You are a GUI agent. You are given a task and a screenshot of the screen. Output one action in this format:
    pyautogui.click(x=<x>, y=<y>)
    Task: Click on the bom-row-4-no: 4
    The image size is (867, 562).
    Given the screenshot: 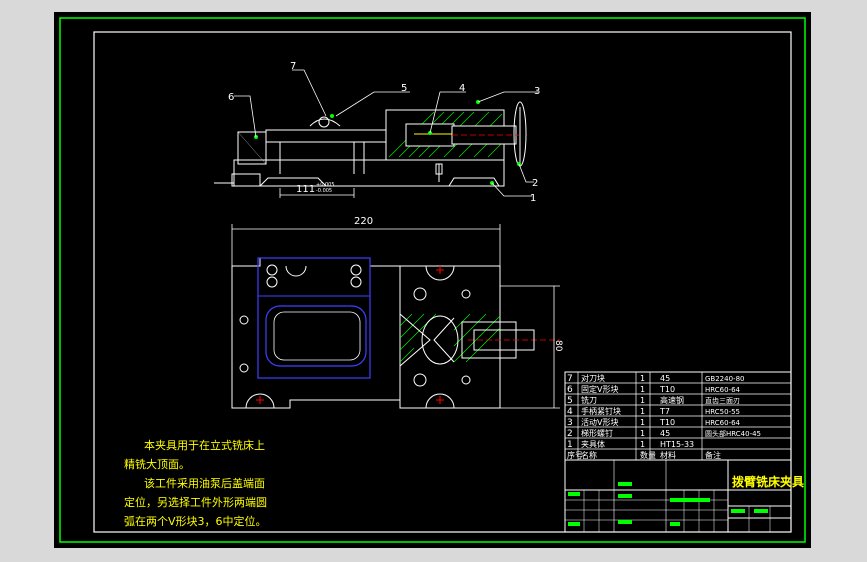 What is the action you would take?
    pyautogui.click(x=570, y=412)
    